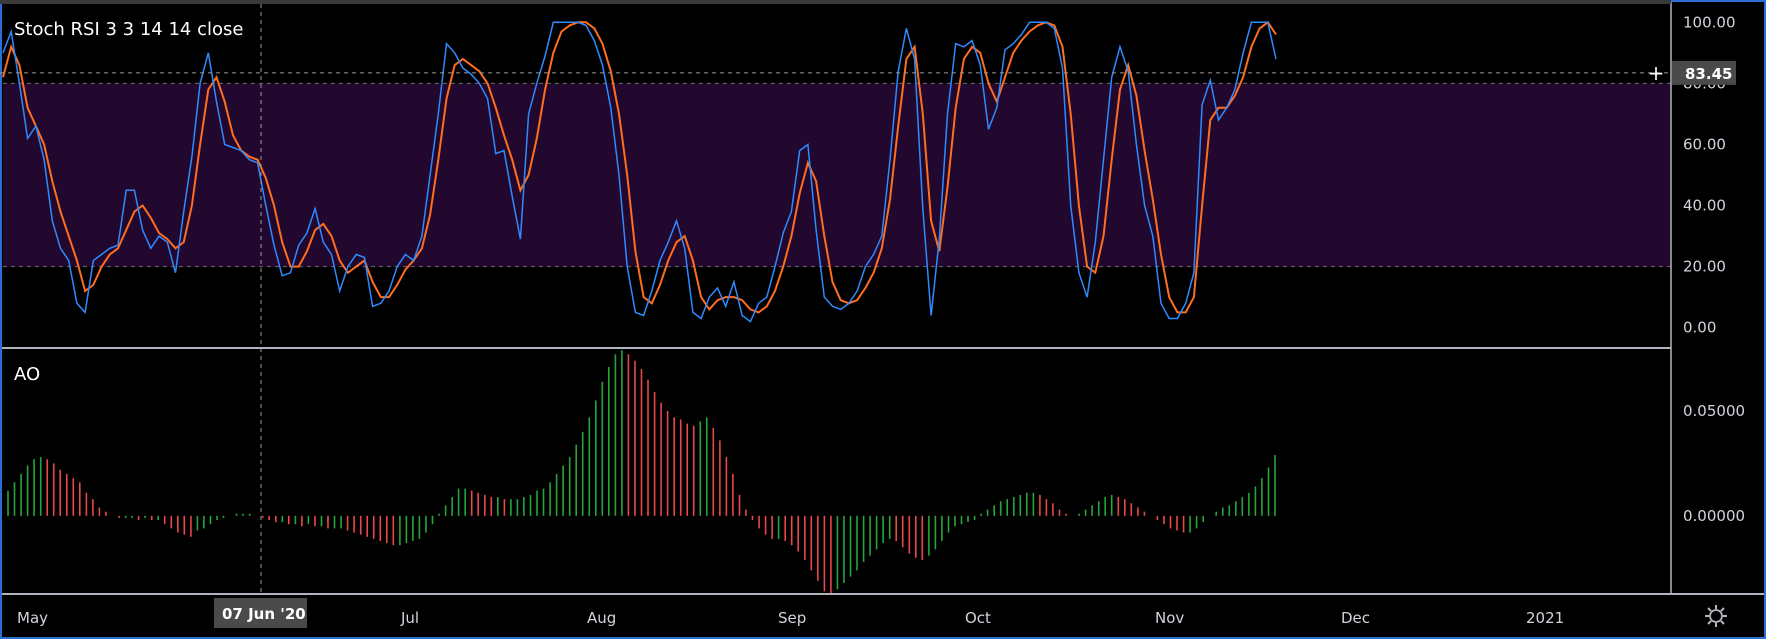  What do you see at coordinates (1714, 516) in the screenshot?
I see `y-tick-label: 0.00000` at bounding box center [1714, 516].